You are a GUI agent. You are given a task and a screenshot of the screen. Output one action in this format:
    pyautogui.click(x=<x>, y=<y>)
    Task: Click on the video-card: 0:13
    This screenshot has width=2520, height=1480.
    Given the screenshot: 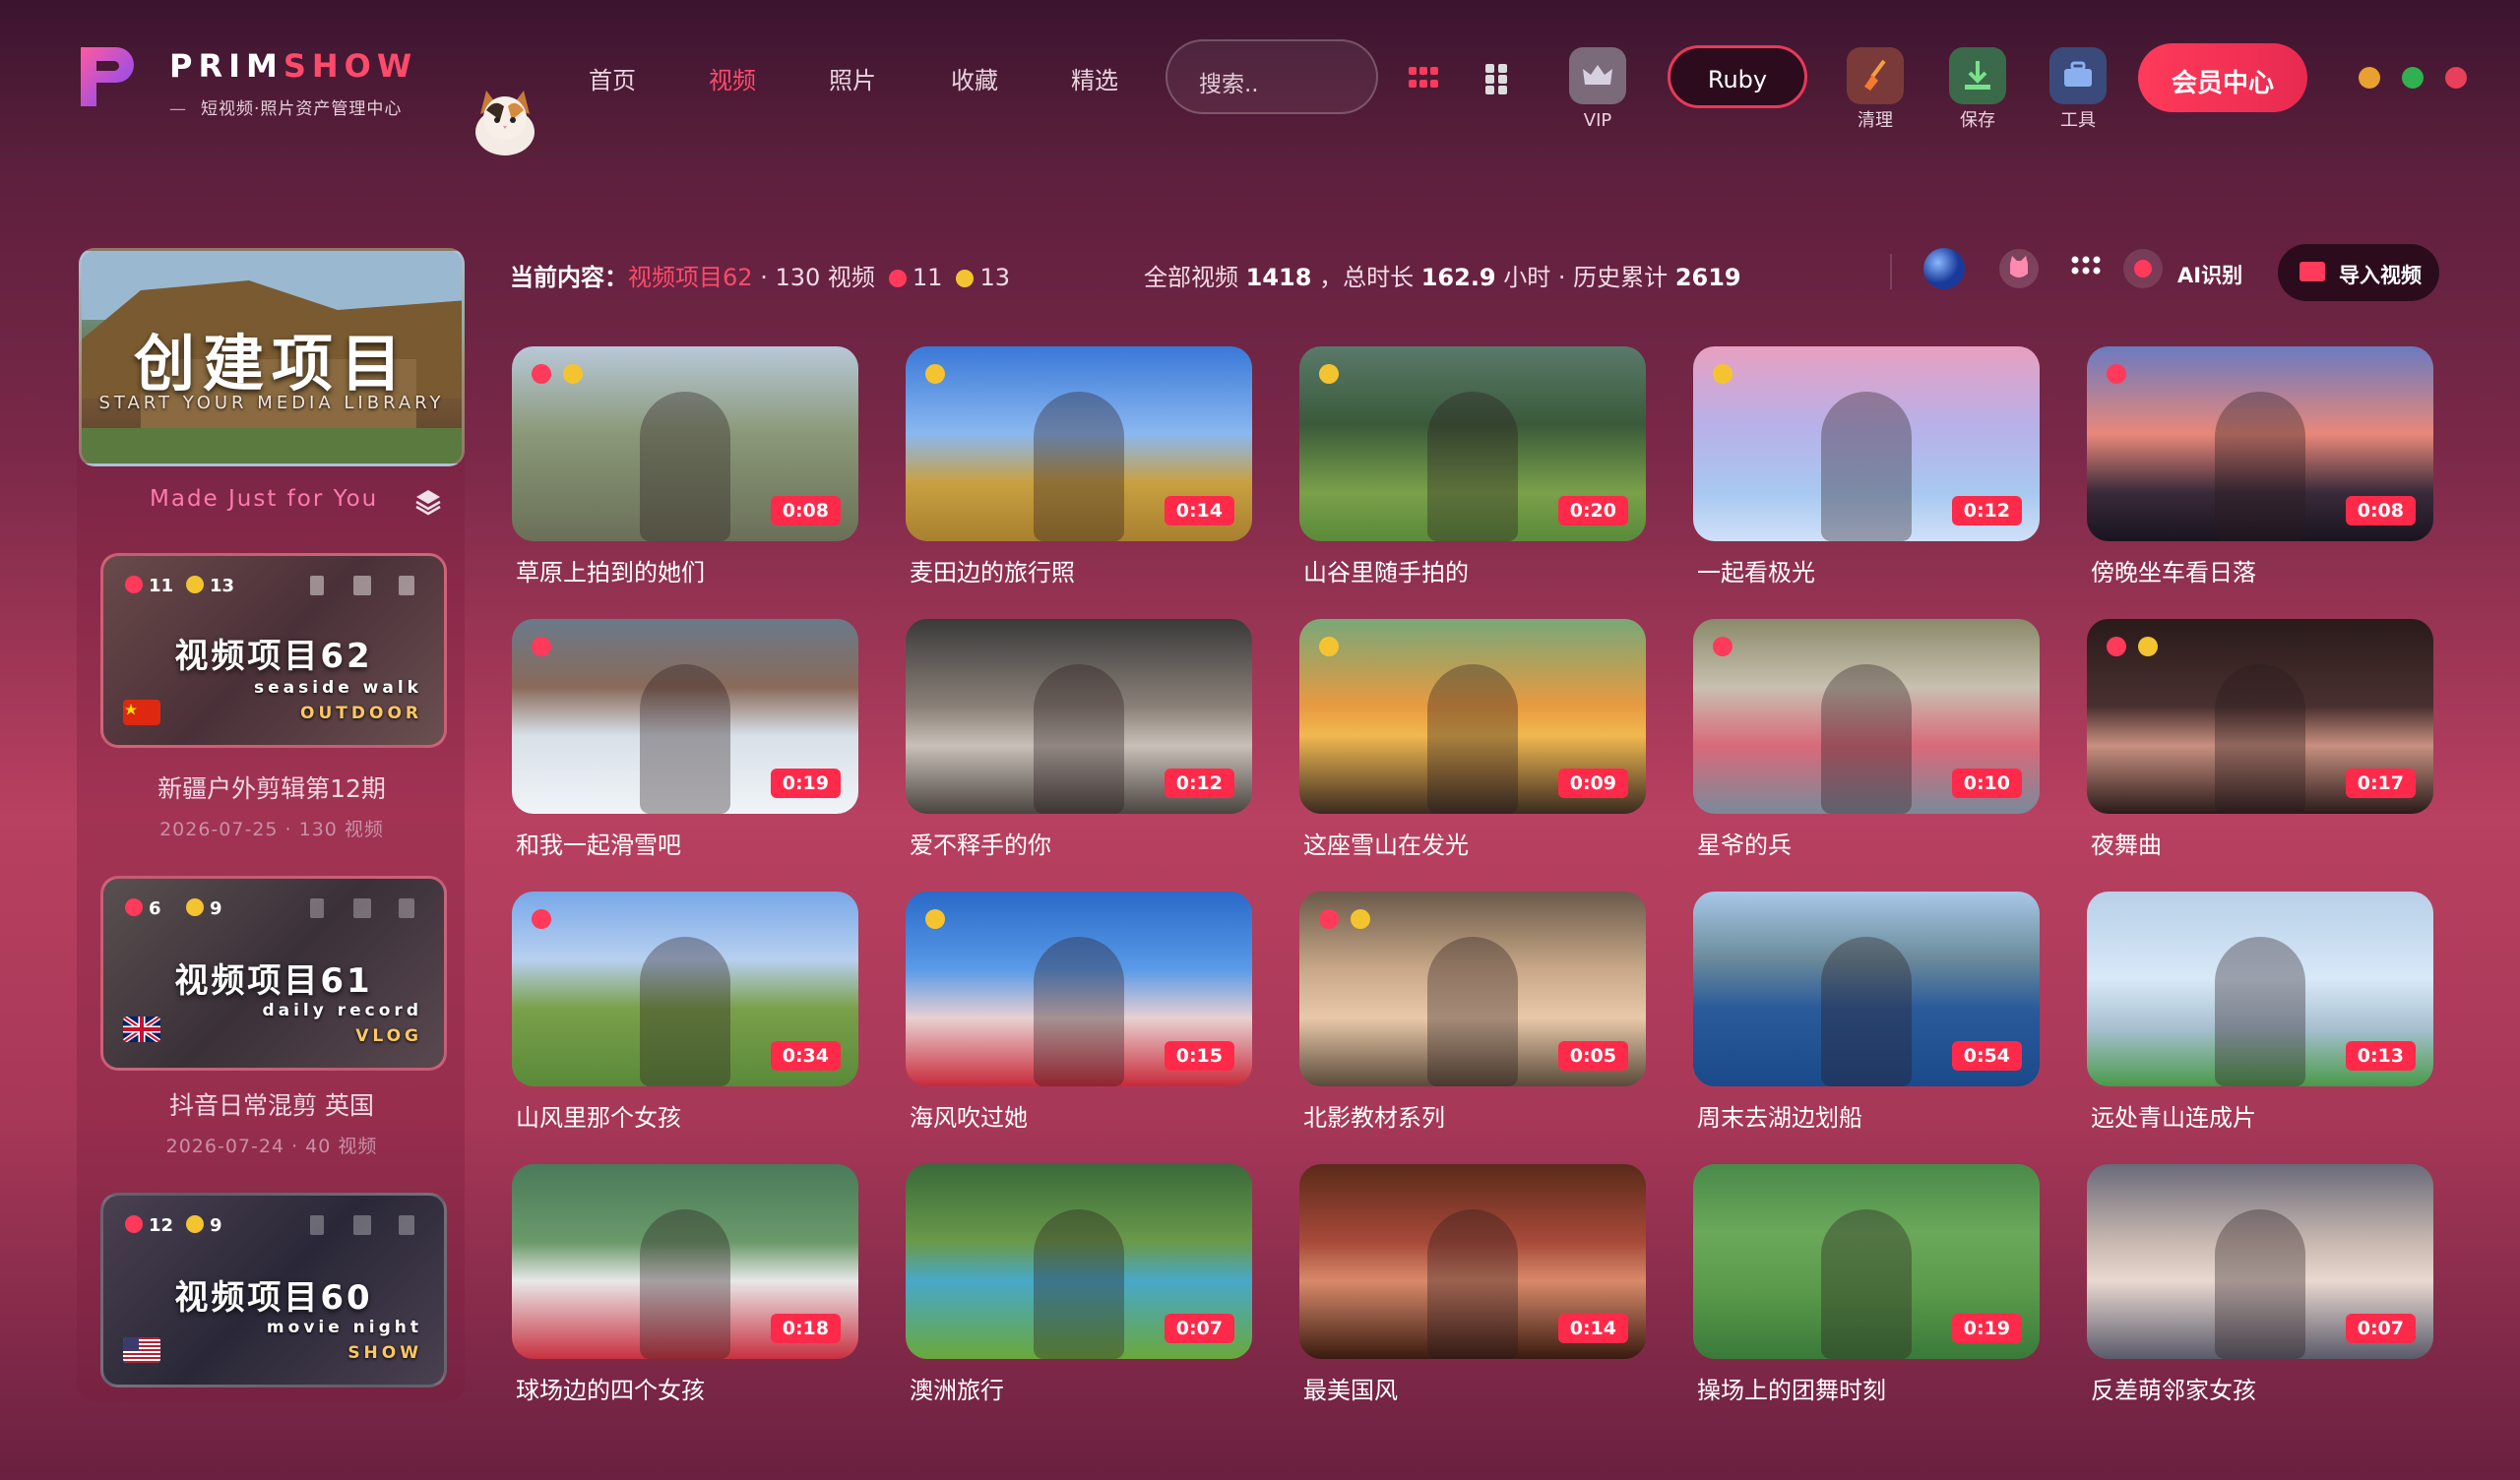 What is the action you would take?
    pyautogui.click(x=2260, y=989)
    